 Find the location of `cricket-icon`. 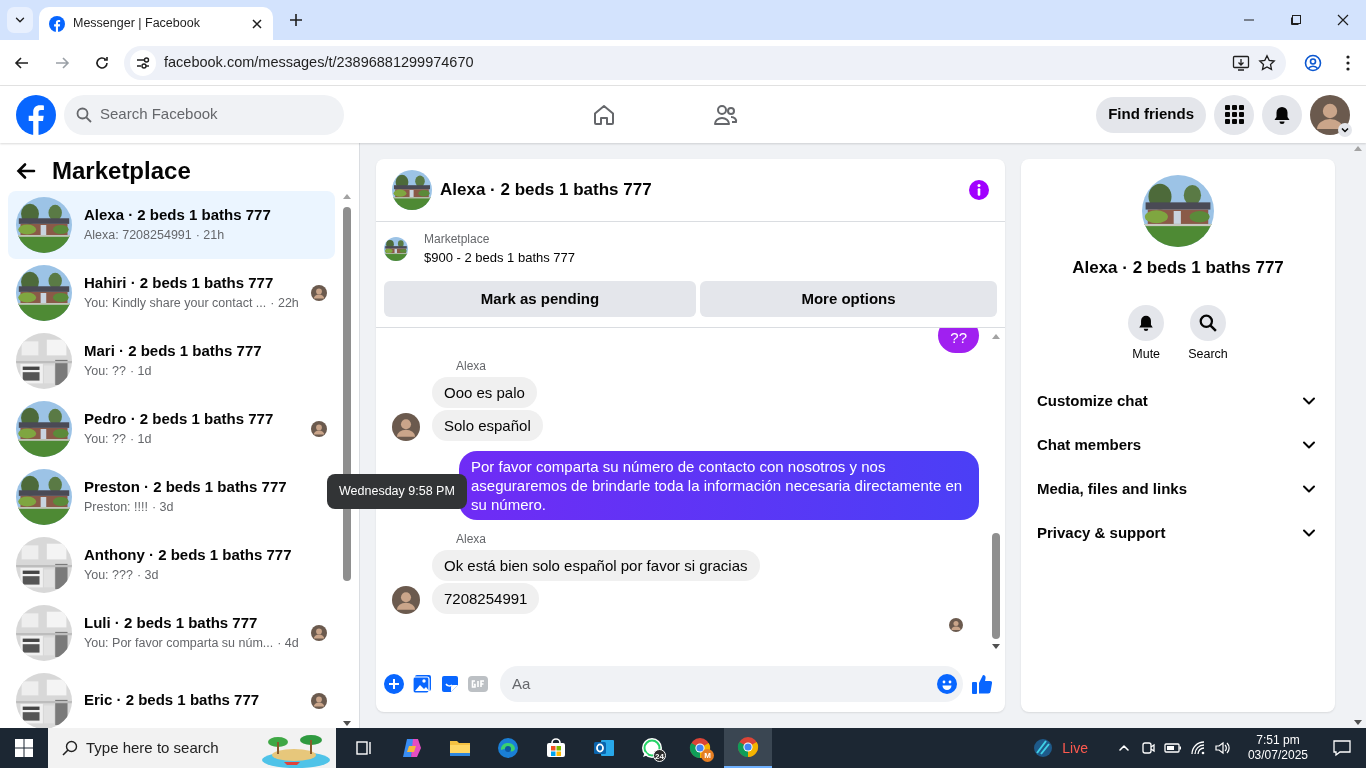

cricket-icon is located at coordinates (1043, 748).